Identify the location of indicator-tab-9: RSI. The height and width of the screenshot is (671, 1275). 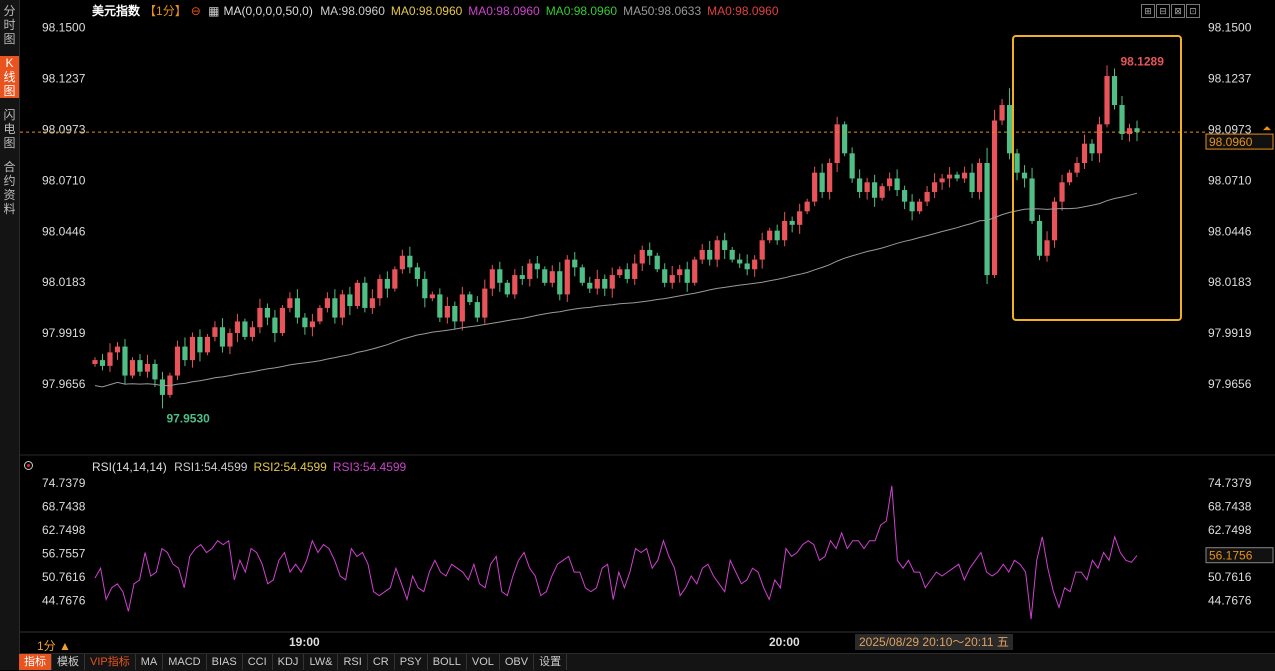
(353, 662).